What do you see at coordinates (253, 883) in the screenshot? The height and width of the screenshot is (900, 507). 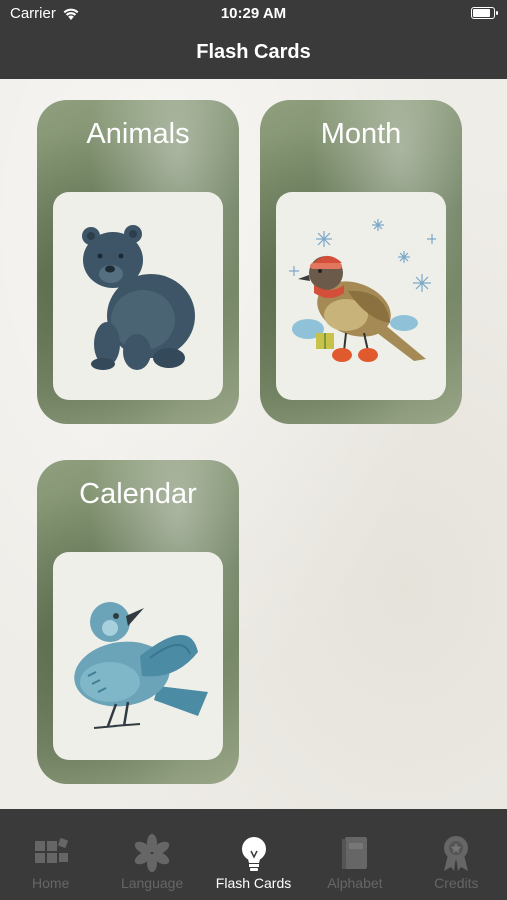 I see `tab-label: Flash Cards` at bounding box center [253, 883].